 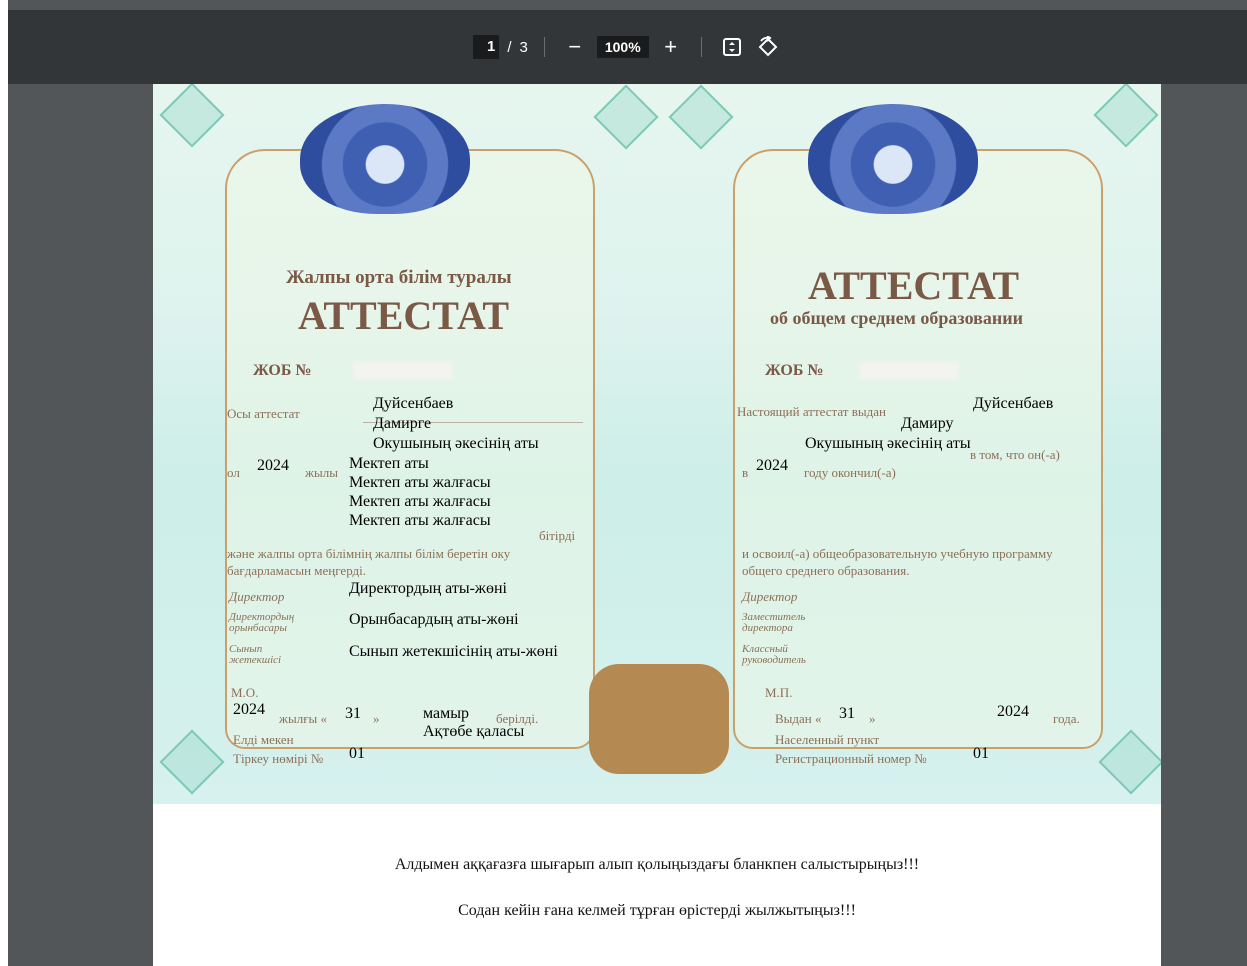 What do you see at coordinates (850, 472) in the screenshot?
I see `right-year-label-post: году окончил(-а)` at bounding box center [850, 472].